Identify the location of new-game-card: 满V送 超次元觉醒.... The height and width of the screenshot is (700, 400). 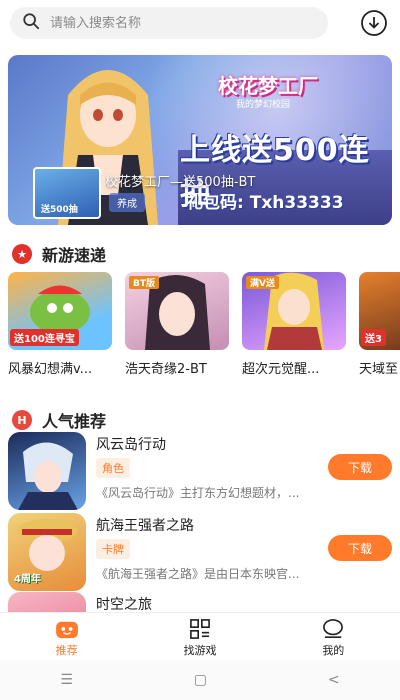
(299, 327).